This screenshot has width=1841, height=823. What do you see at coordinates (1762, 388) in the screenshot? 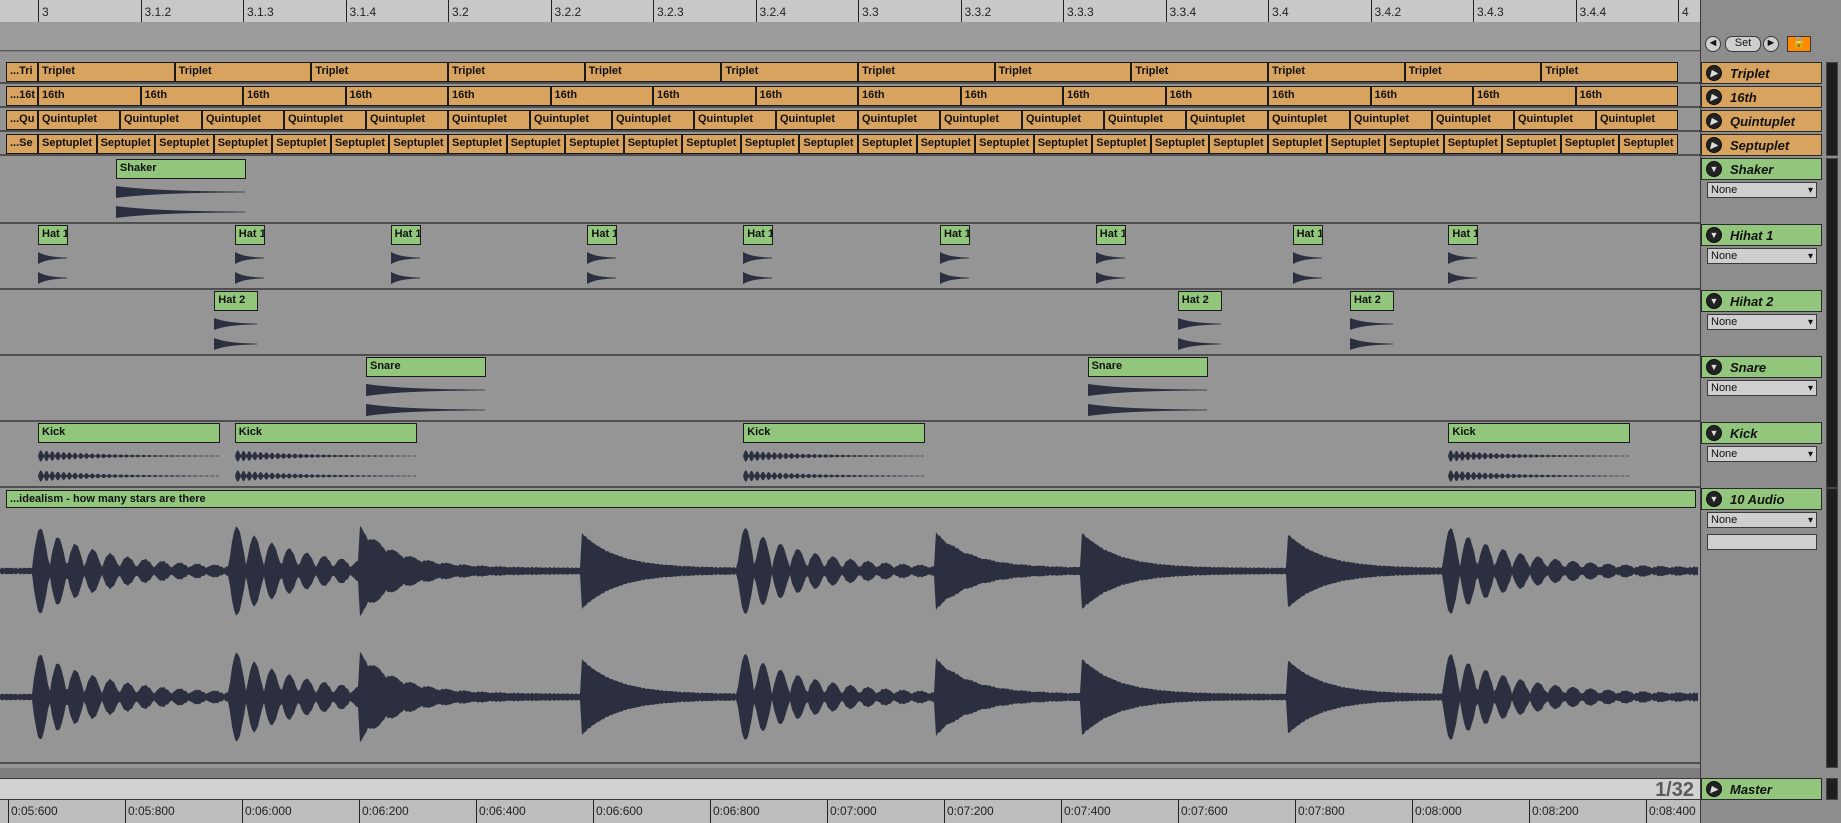
I see `input-select-snare: None ▾` at bounding box center [1762, 388].